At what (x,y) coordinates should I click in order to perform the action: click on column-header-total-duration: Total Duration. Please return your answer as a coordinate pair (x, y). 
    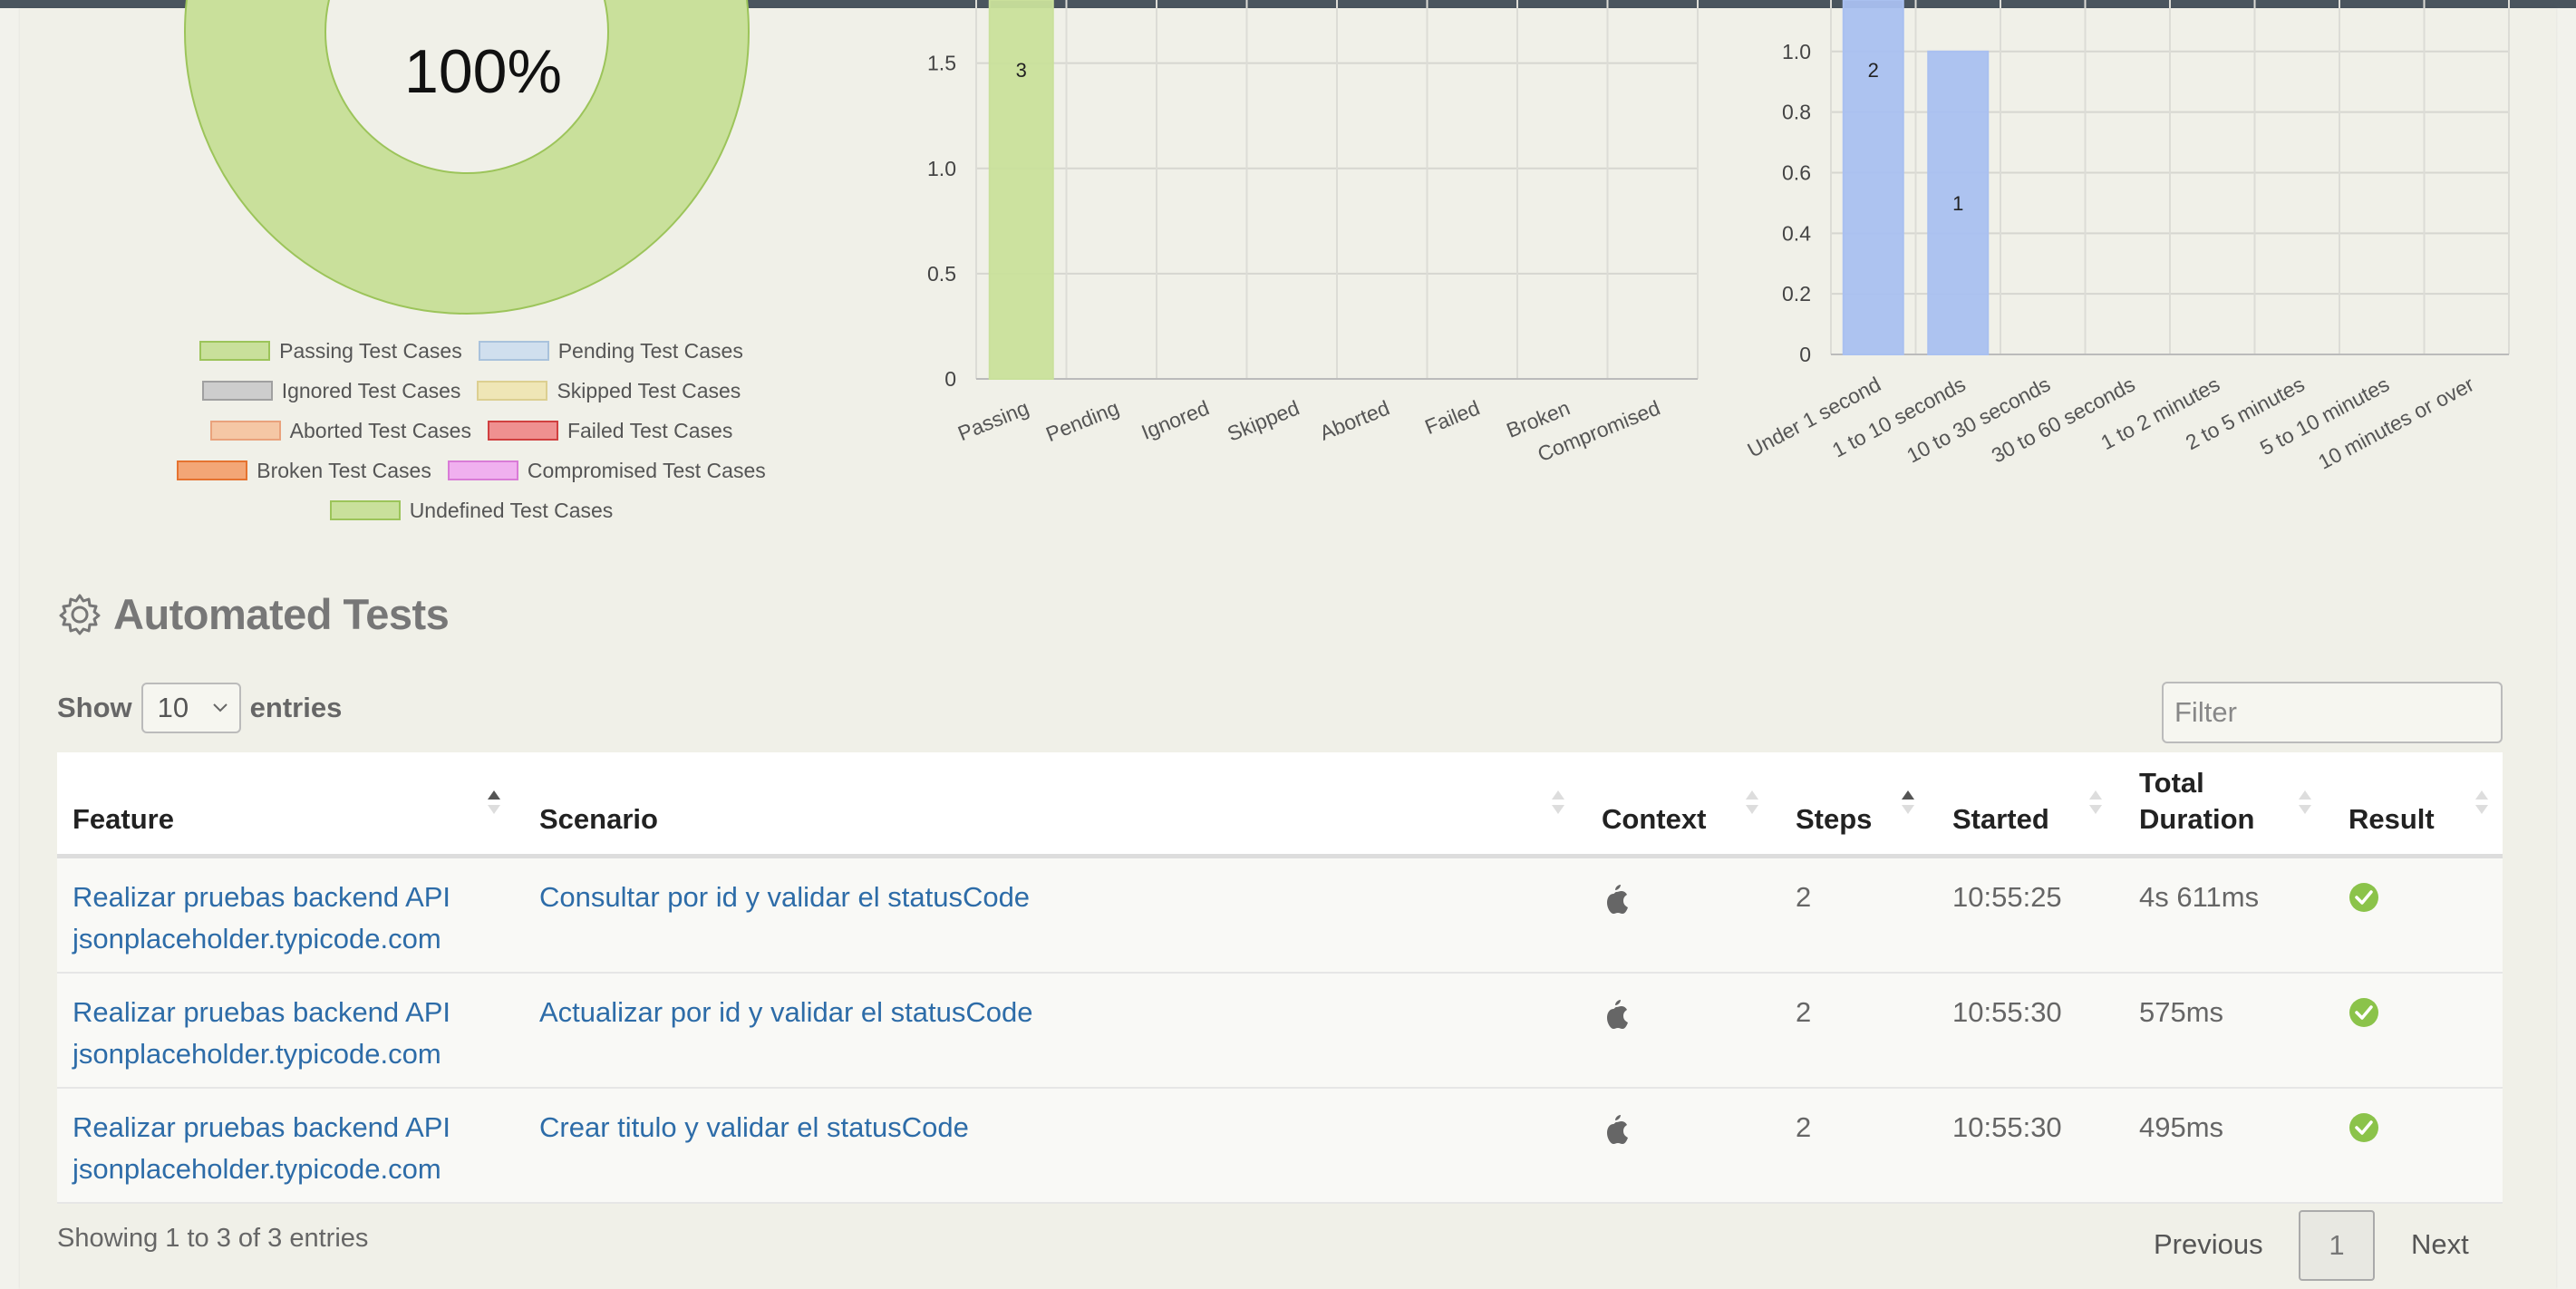
    Looking at the image, I should click on (2196, 801).